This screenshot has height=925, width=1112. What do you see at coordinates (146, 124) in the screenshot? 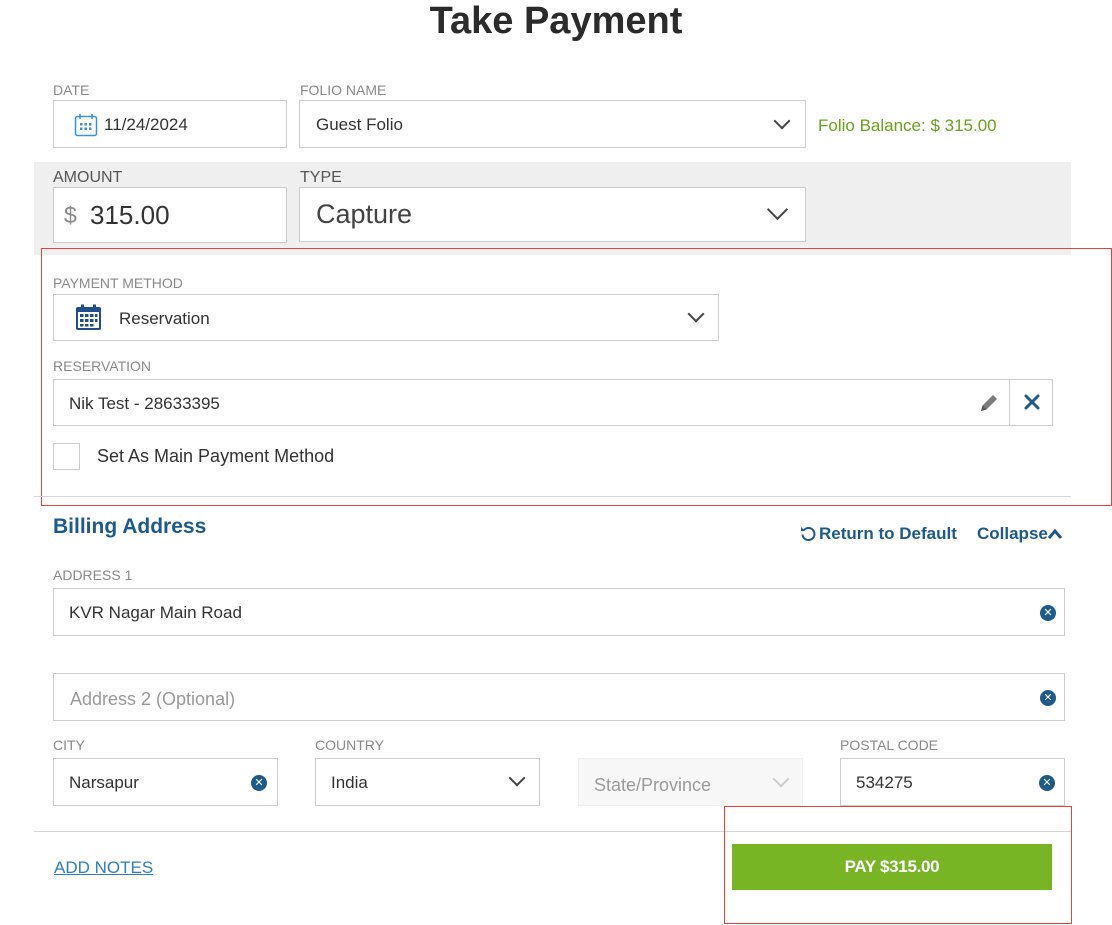
I see `date-value: 11/24/2024` at bounding box center [146, 124].